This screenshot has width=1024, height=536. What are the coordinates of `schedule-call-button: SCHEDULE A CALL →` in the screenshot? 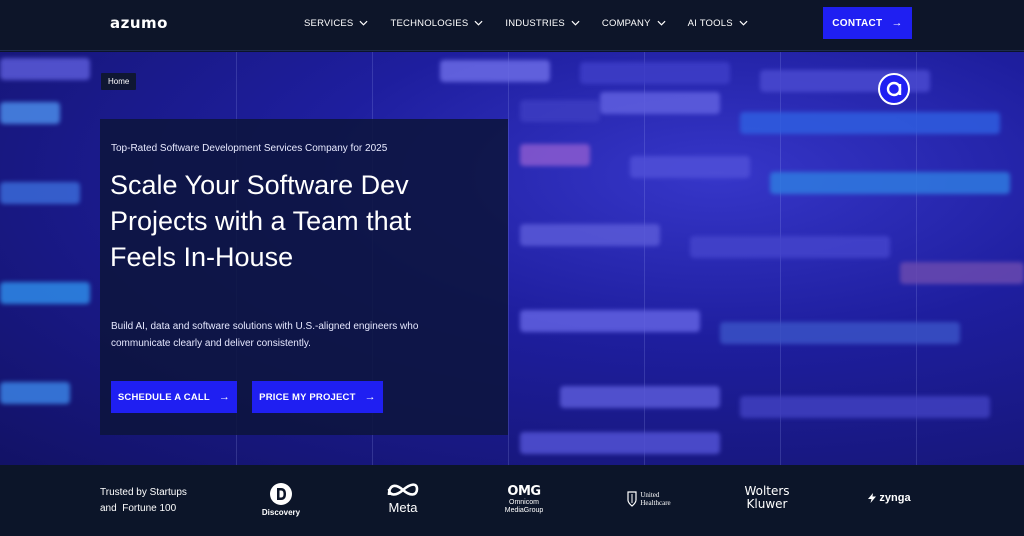 It's located at (174, 397).